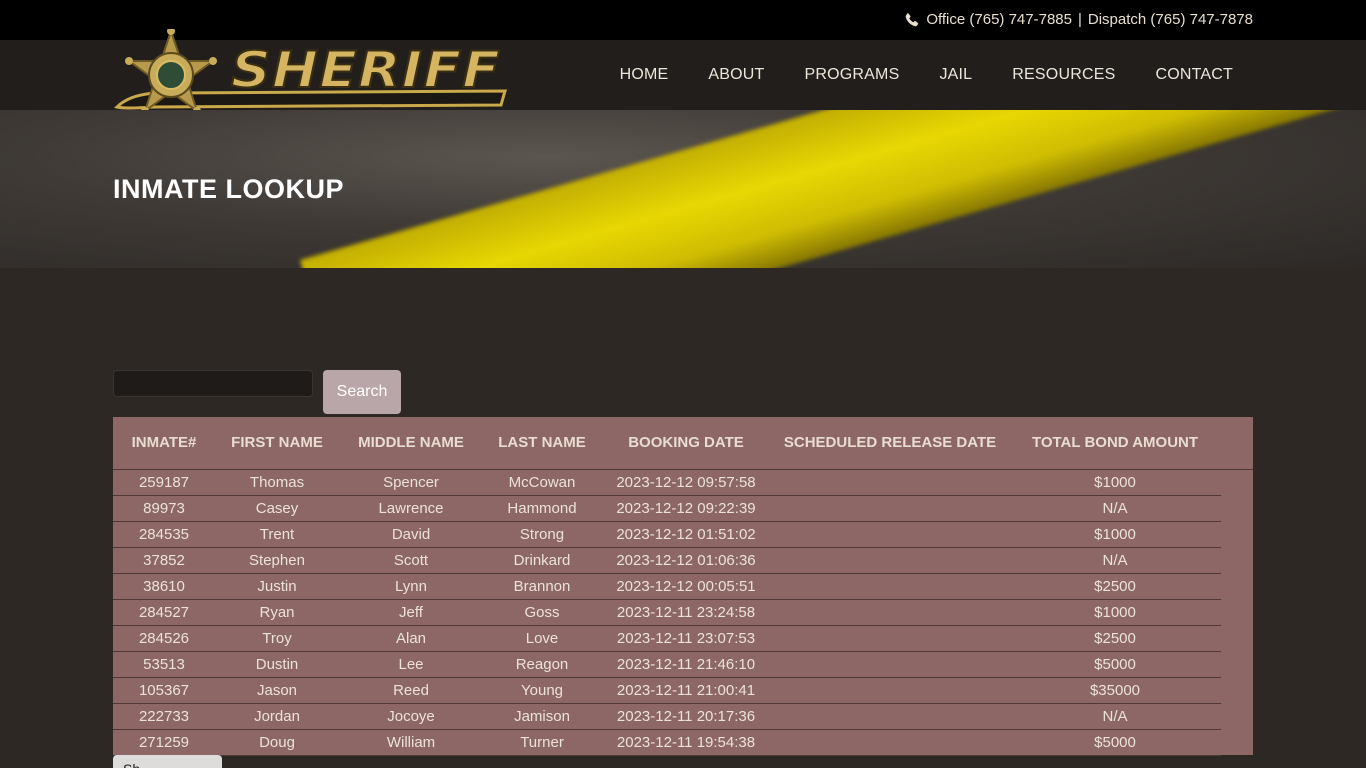 Image resolution: width=1366 pixels, height=768 pixels. What do you see at coordinates (912, 19) in the screenshot?
I see `phone-icon` at bounding box center [912, 19].